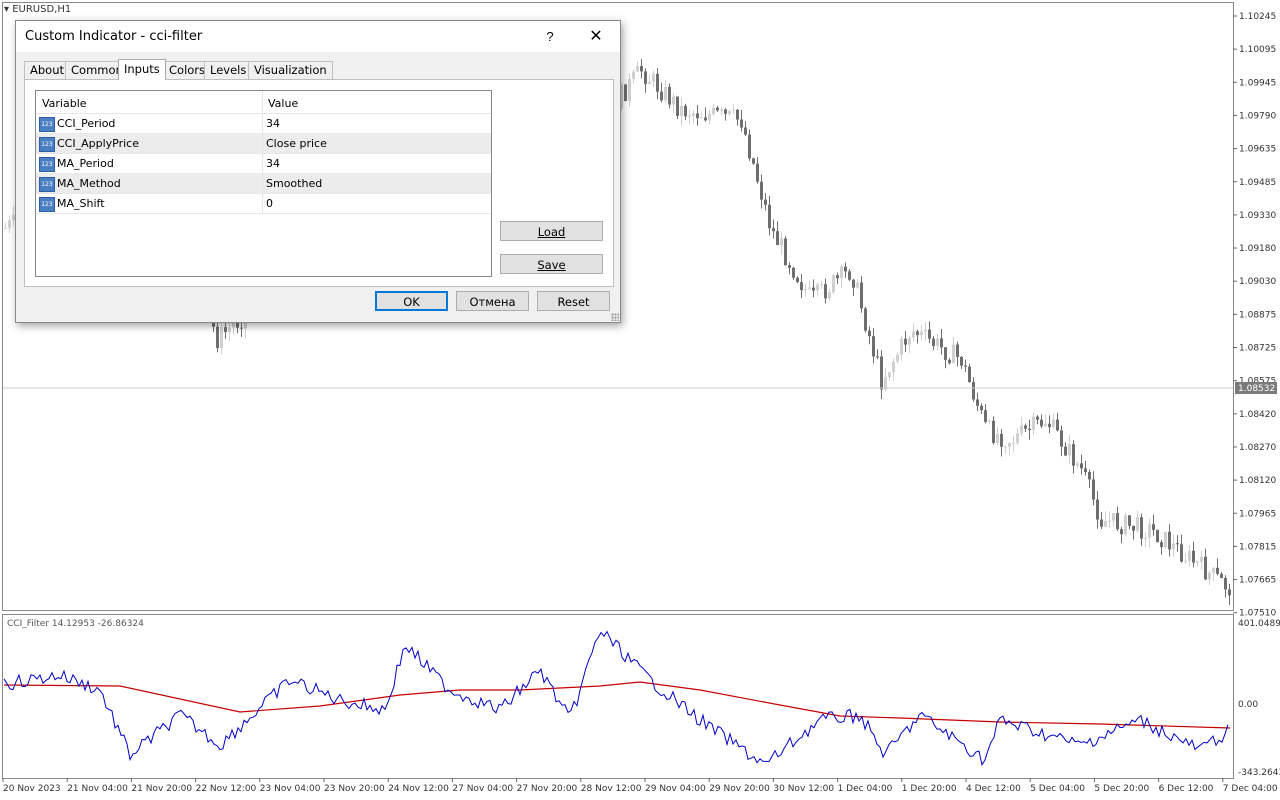 The image size is (1280, 800). What do you see at coordinates (6, 9) in the screenshot?
I see `chevron-down-icon: ▾` at bounding box center [6, 9].